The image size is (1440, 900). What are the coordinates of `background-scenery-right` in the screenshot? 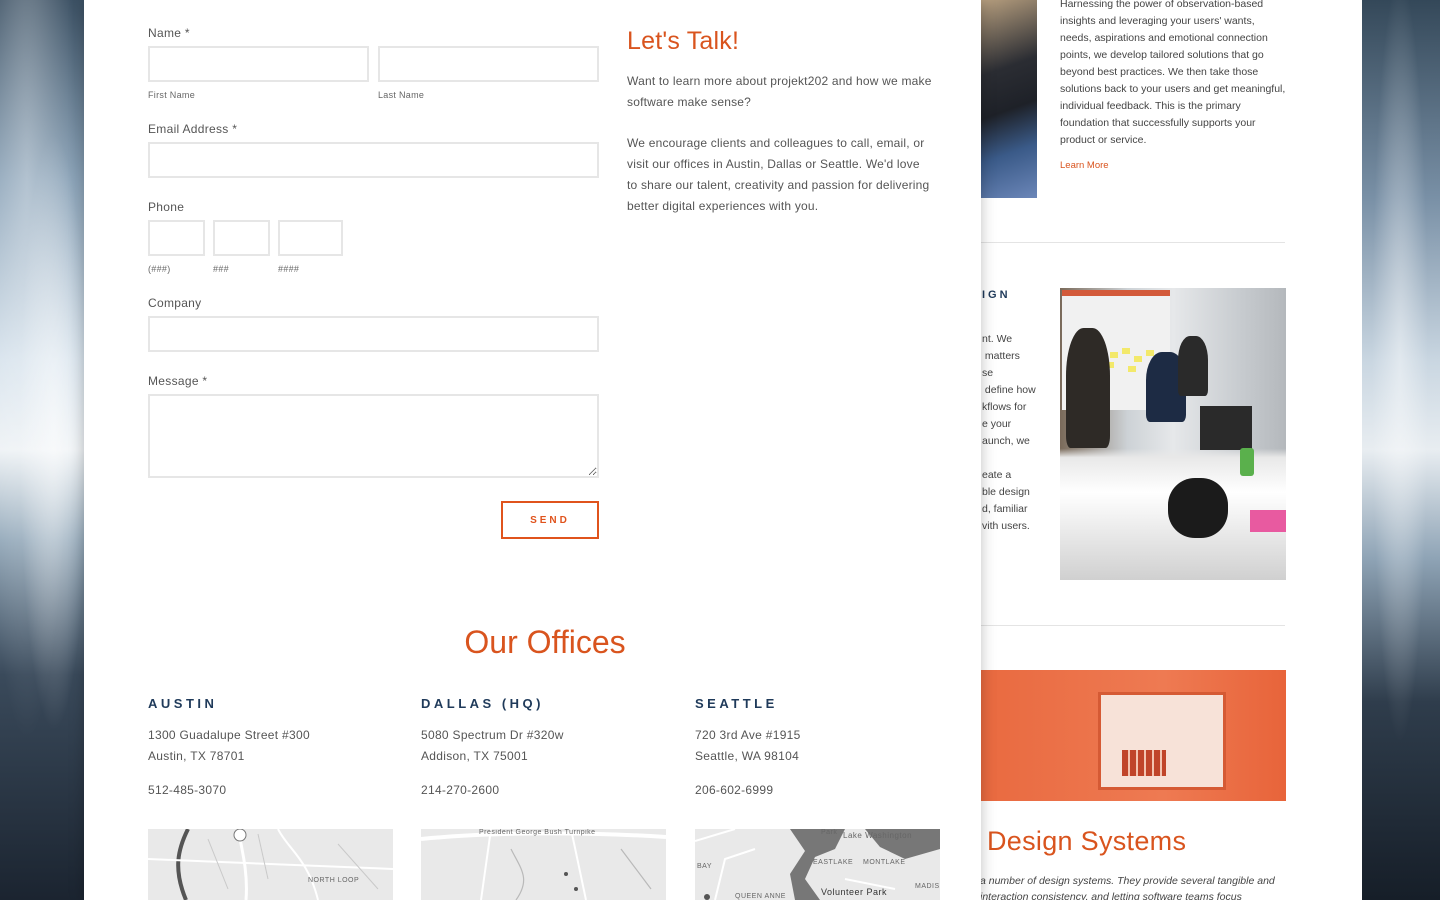 It's located at (1400, 450).